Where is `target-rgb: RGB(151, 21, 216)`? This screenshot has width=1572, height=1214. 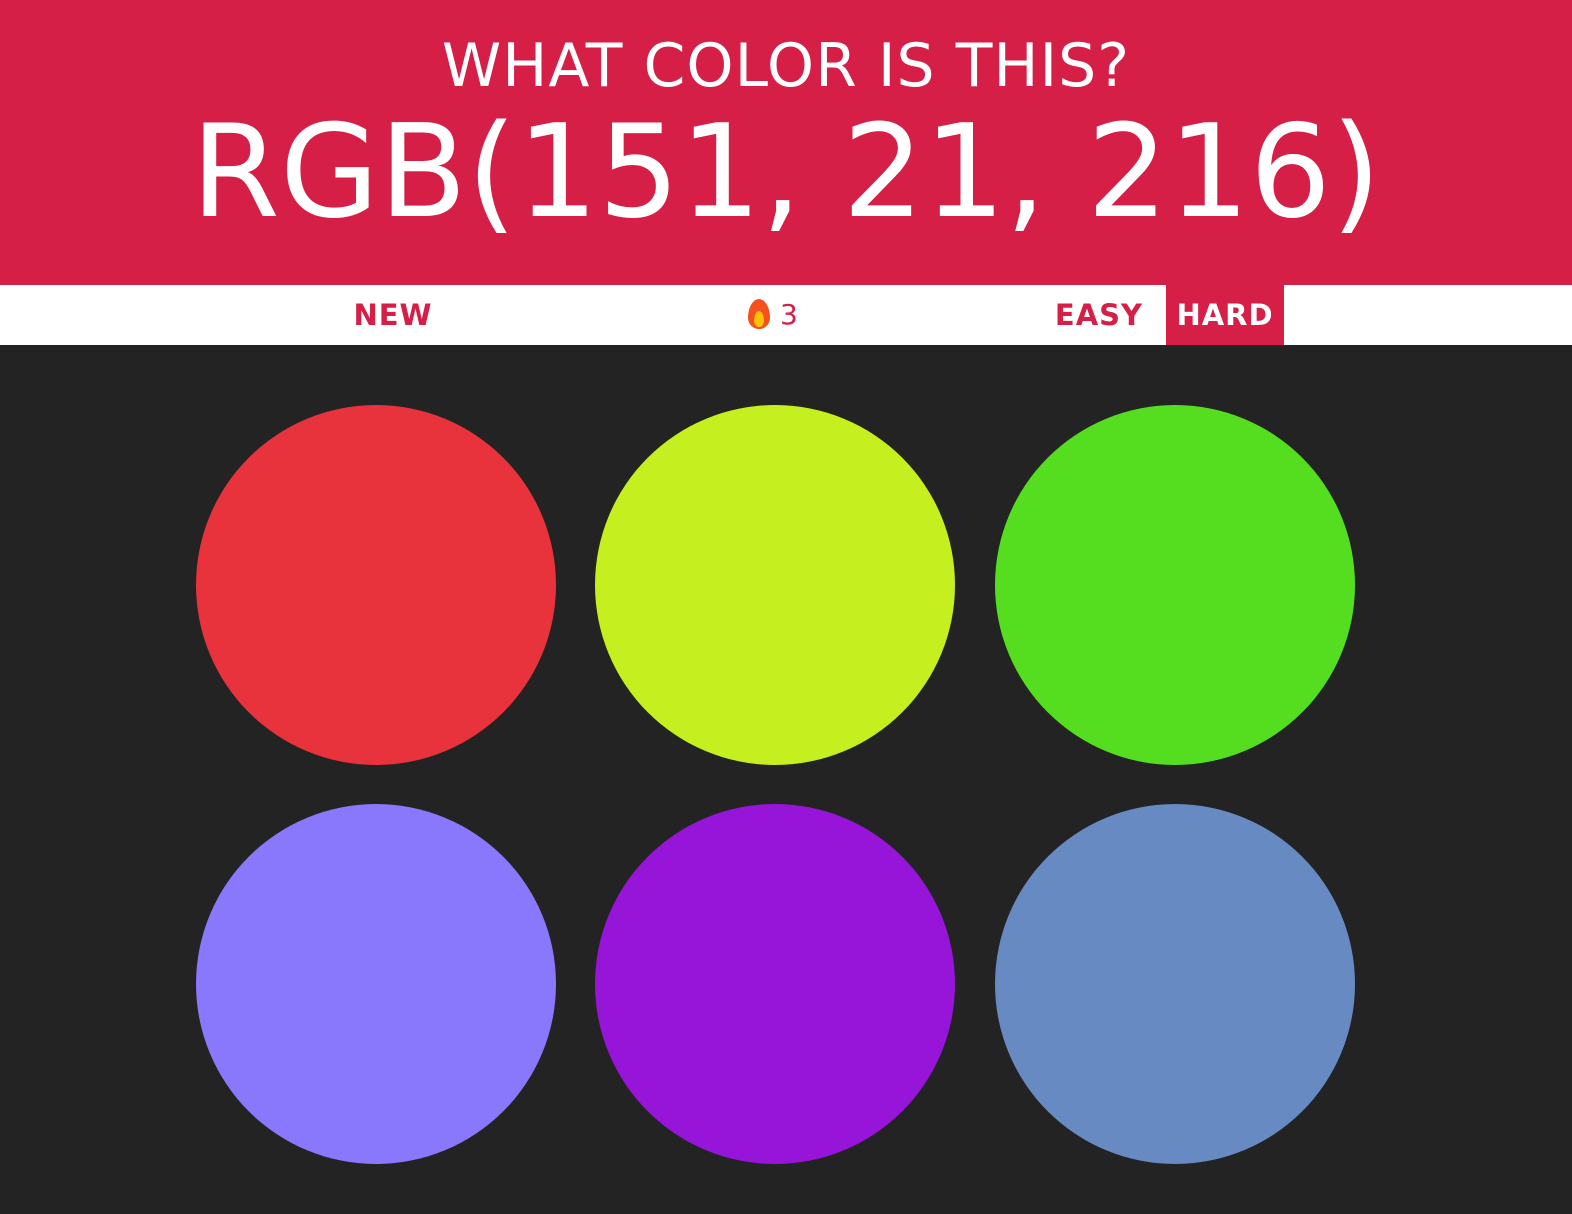
target-rgb: RGB(151, 21, 216) is located at coordinates (786, 172).